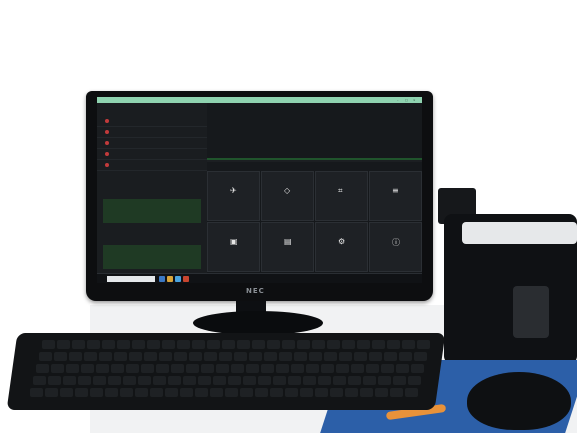  What do you see at coordinates (288, 241) in the screenshot?
I see `document-icon: ▤` at bounding box center [288, 241].